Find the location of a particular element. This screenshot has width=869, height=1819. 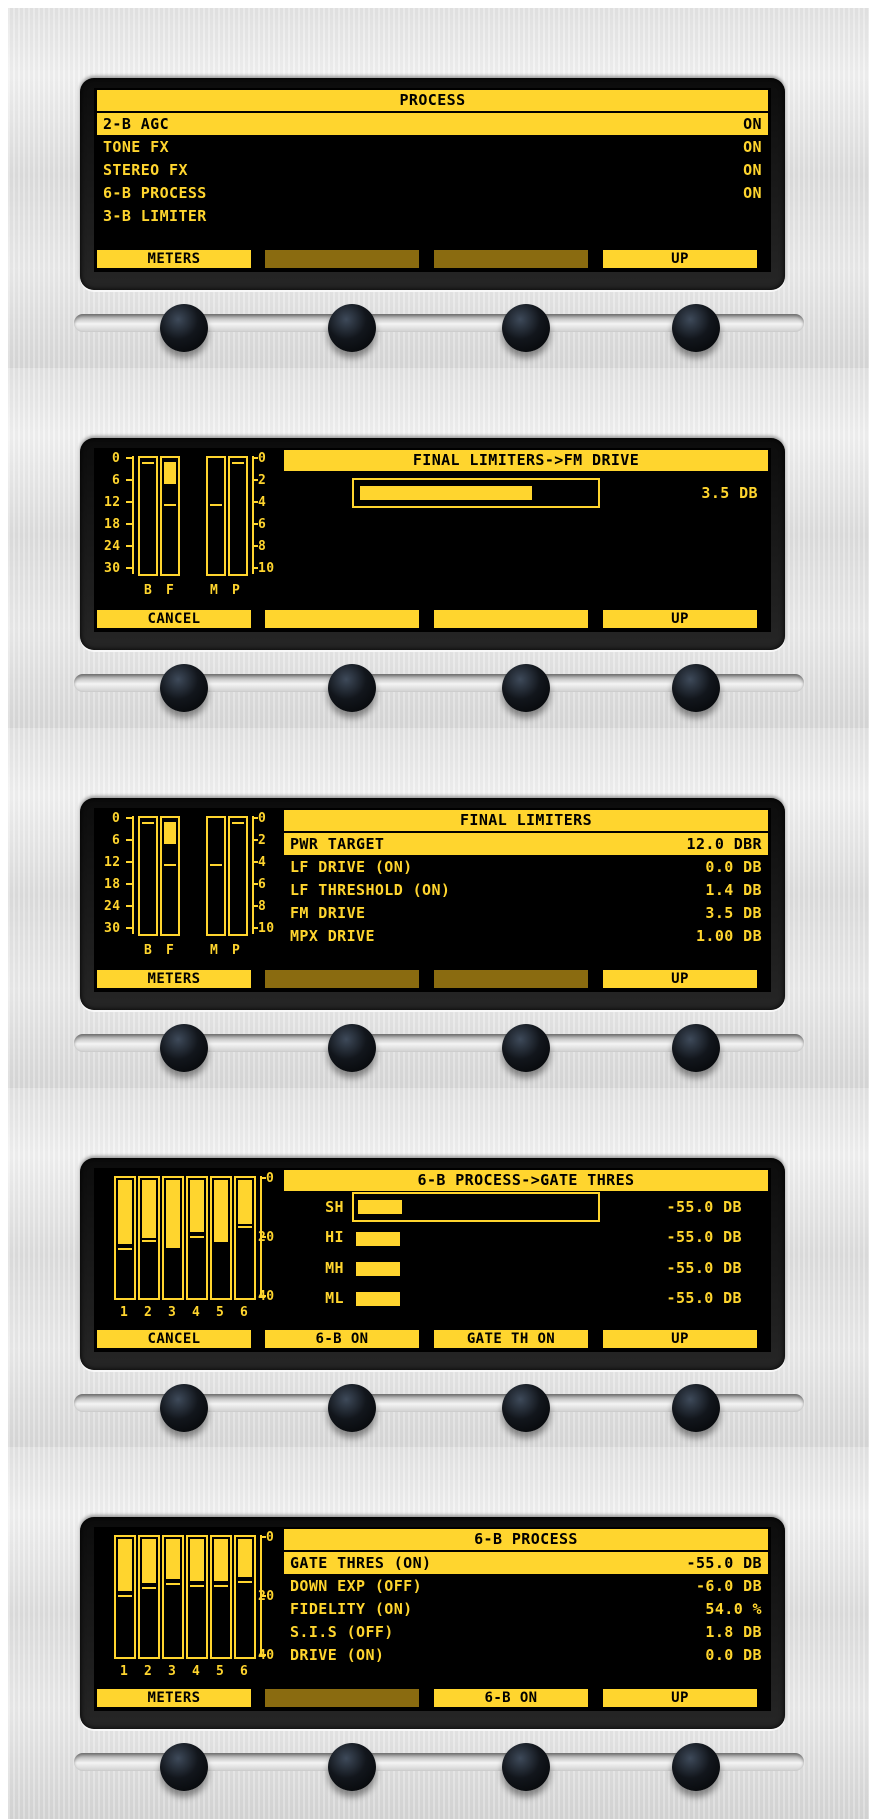

menu-item-down-exp: DOWN EXP (OFF) -6.0 DB is located at coordinates (526, 1586).